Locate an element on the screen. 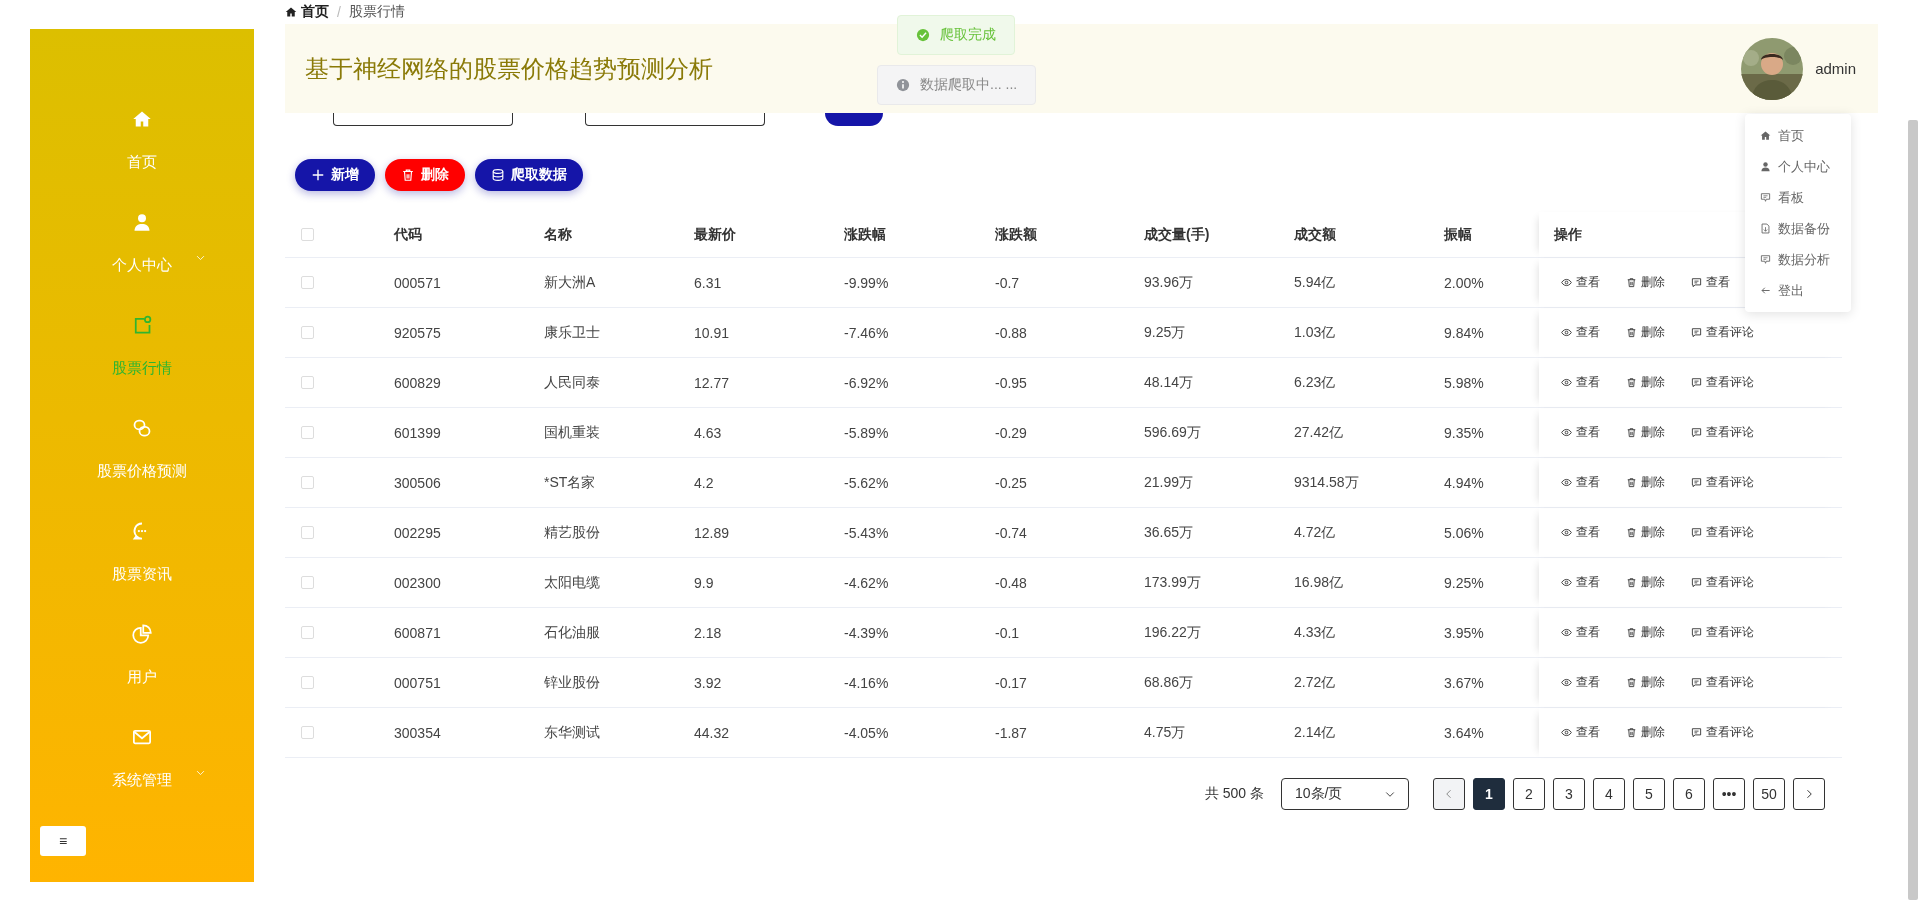  document-icon is located at coordinates (1765, 228).